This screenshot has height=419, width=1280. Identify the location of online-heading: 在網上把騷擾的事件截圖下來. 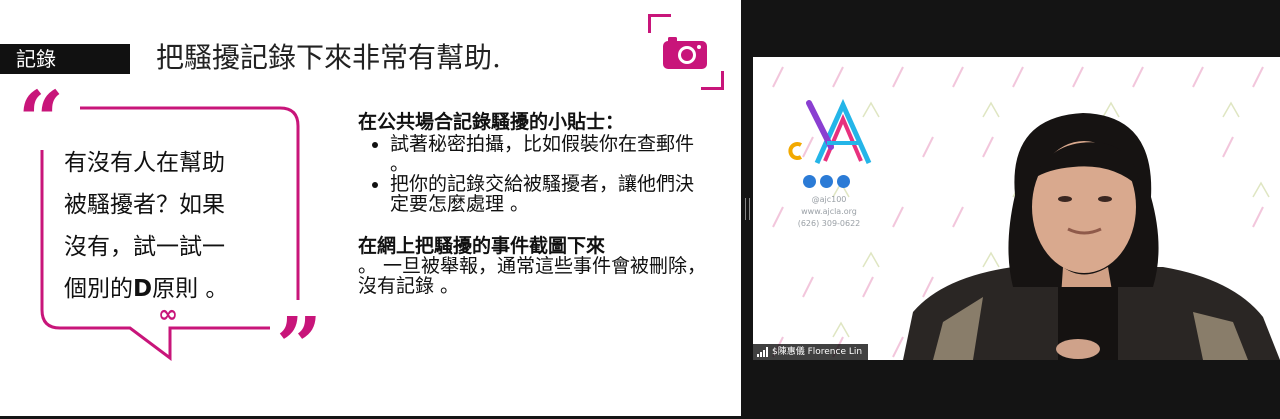
(482, 246).